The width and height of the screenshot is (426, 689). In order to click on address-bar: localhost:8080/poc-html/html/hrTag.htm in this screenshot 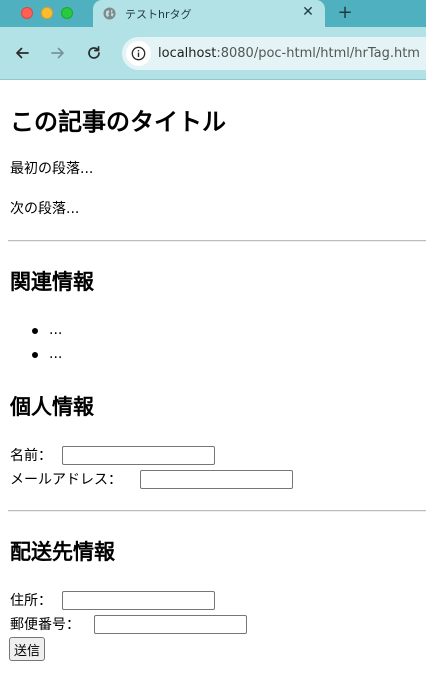, I will do `click(274, 53)`.